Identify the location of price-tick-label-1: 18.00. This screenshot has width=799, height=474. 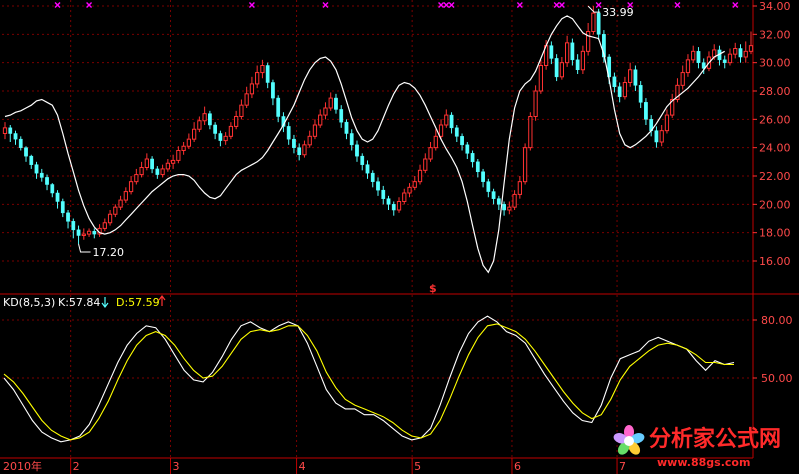
(775, 233).